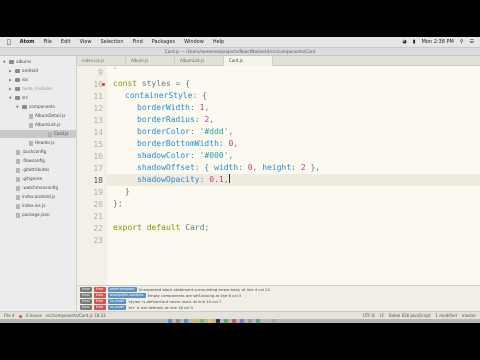 The image size is (480, 360). I want to click on line-number: 19, so click(98, 192).